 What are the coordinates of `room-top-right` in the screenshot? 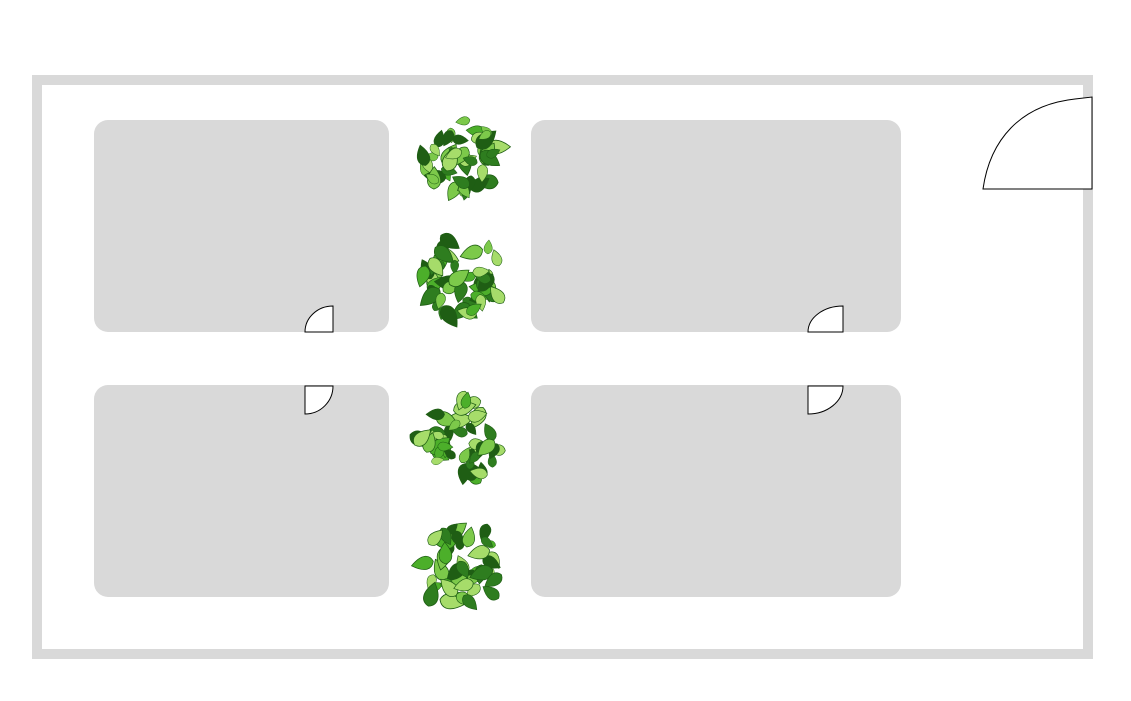 It's located at (716, 226).